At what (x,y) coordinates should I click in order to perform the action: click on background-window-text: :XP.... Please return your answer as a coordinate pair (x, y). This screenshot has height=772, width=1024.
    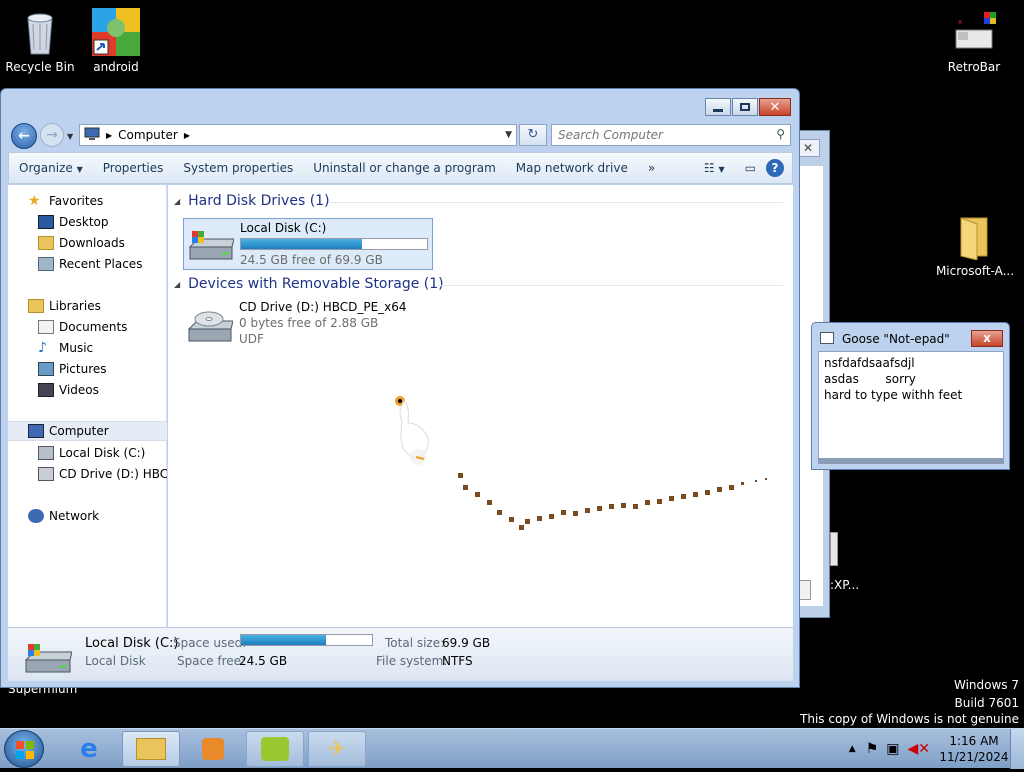
    Looking at the image, I should click on (845, 585).